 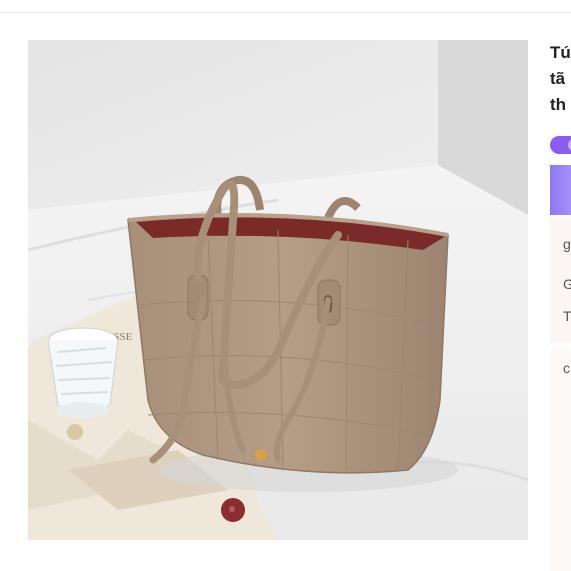 I want to click on product-title: Tú tã th, so click(x=560, y=79).